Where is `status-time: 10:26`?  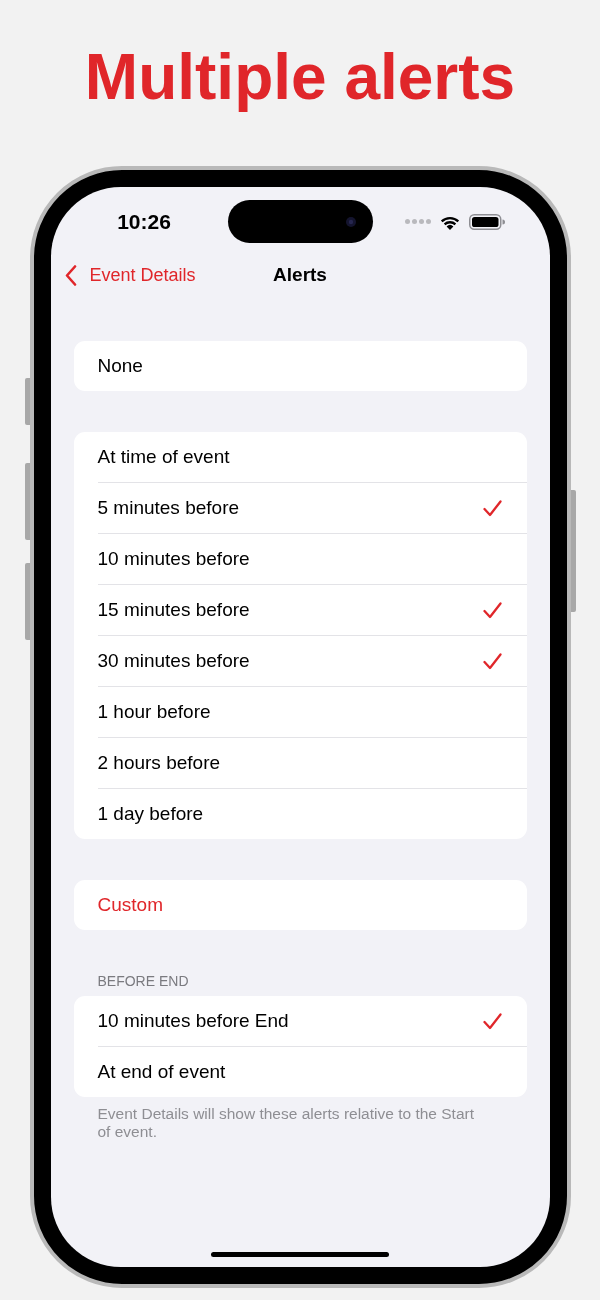
status-time: 10:26 is located at coordinates (144, 221).